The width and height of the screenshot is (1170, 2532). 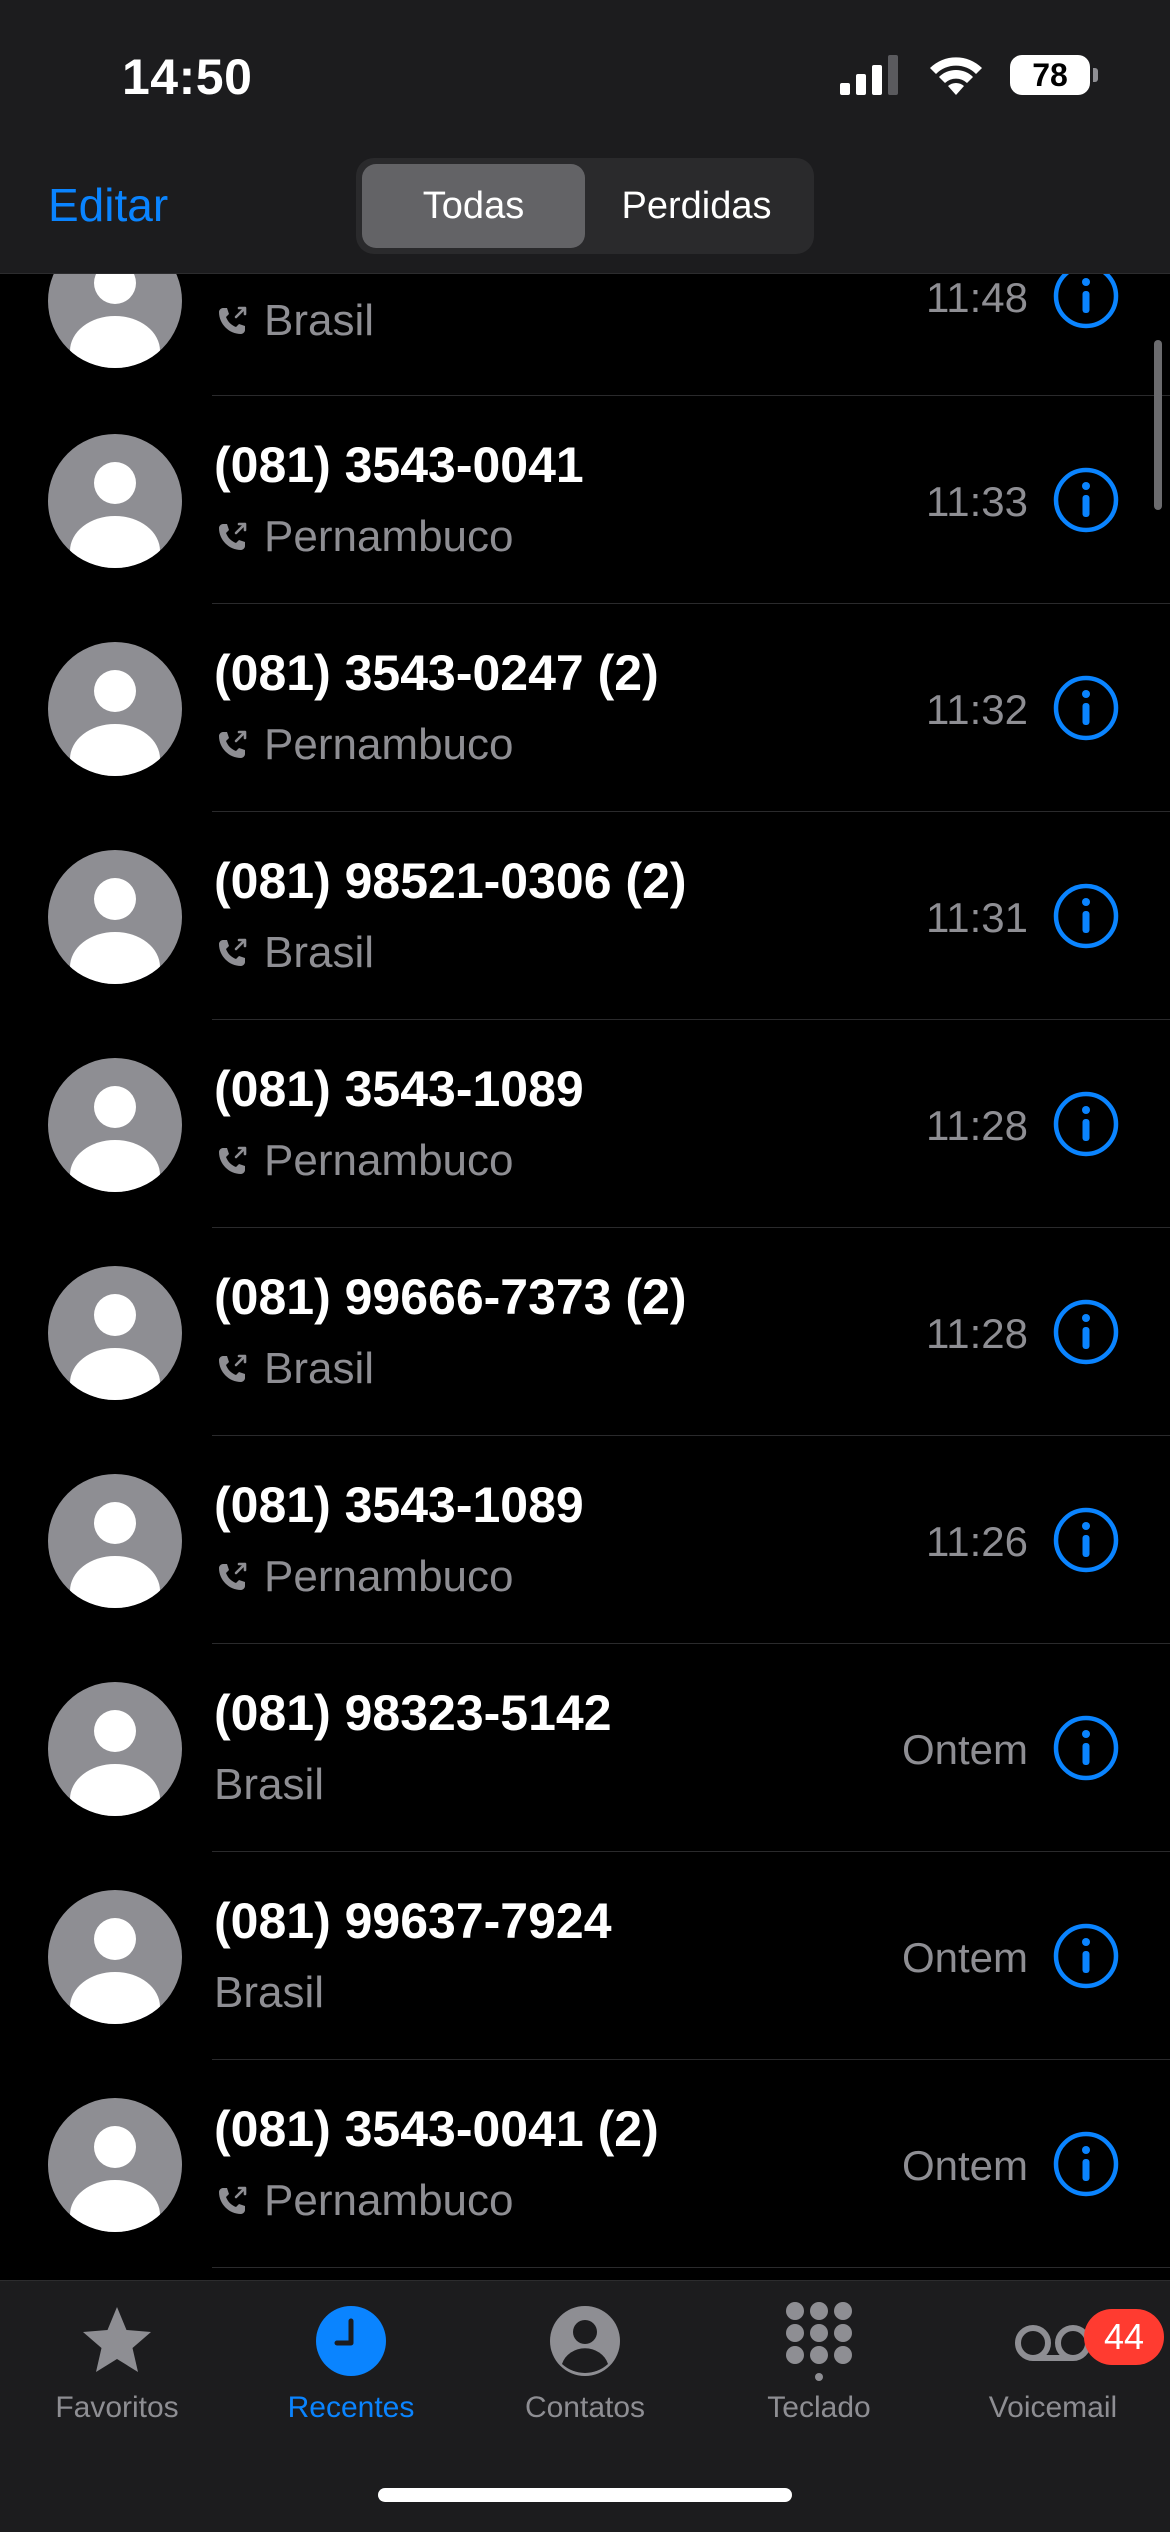 I want to click on call-row: (081) 99666-7373 (2) Brasil 11:28, so click(x=585, y=1332).